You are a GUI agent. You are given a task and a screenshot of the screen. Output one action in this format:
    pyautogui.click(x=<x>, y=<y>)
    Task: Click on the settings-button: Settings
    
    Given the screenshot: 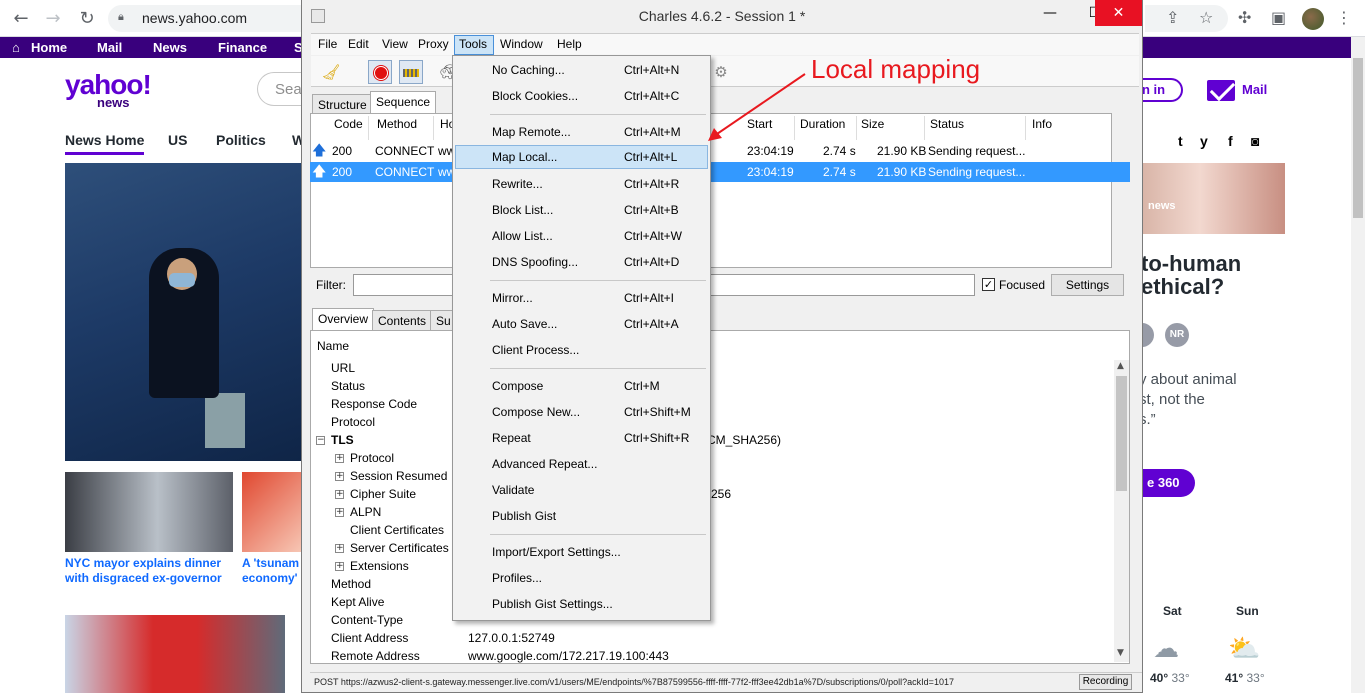 What is the action you would take?
    pyautogui.click(x=1087, y=285)
    